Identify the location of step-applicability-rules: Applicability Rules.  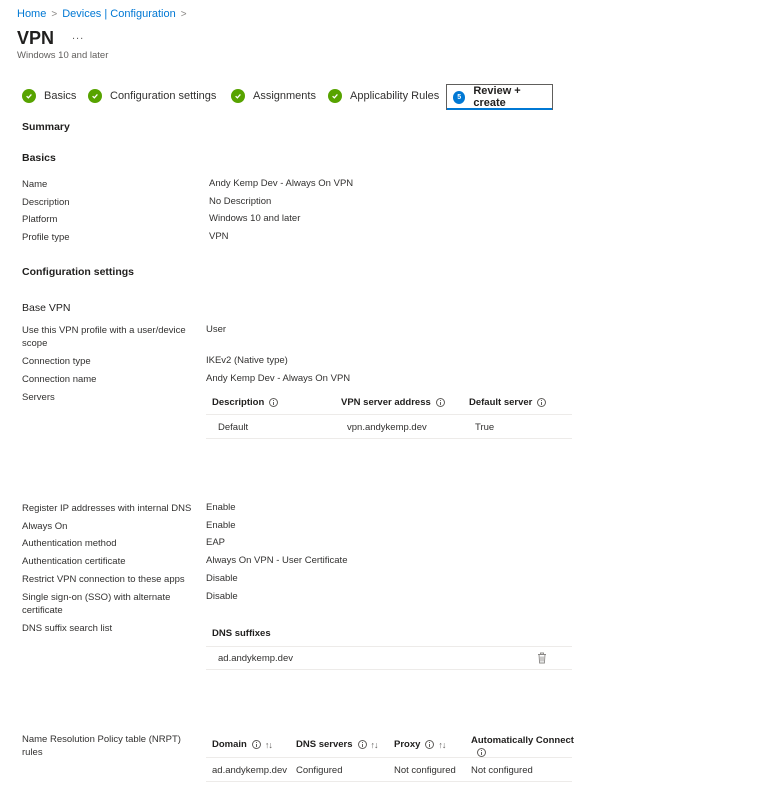
(383, 96).